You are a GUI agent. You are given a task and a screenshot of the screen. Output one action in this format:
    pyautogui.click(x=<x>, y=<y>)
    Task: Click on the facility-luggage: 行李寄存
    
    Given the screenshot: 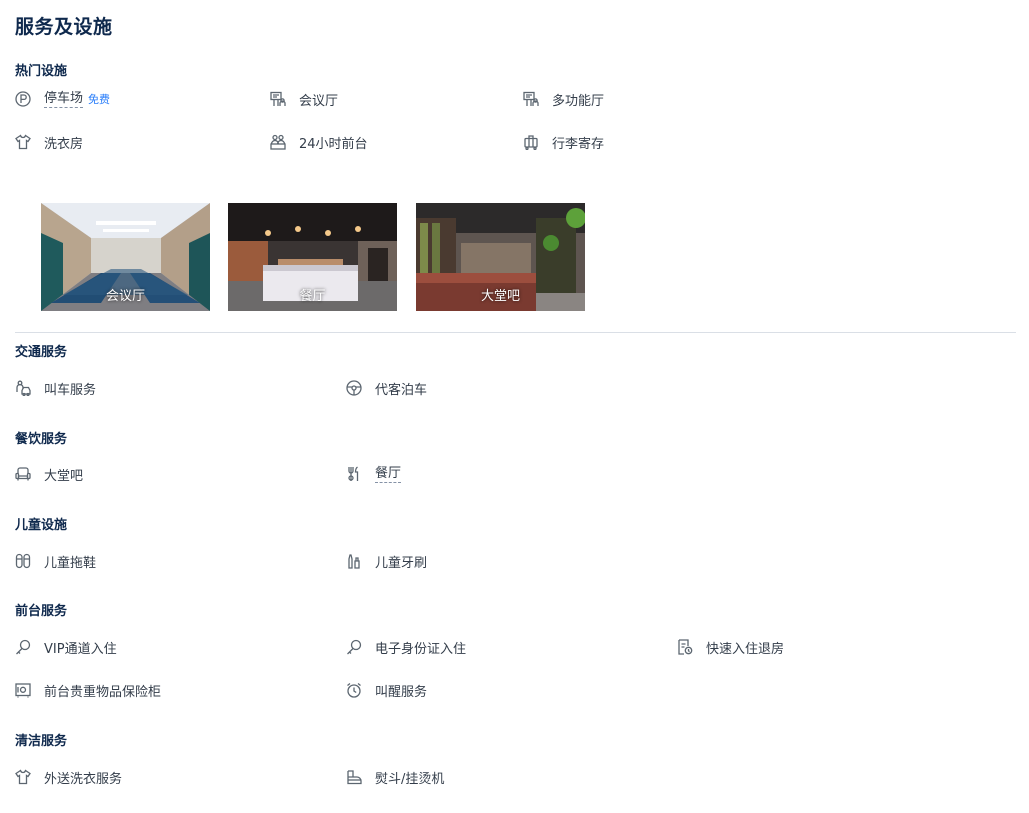 What is the action you would take?
    pyautogui.click(x=563, y=142)
    